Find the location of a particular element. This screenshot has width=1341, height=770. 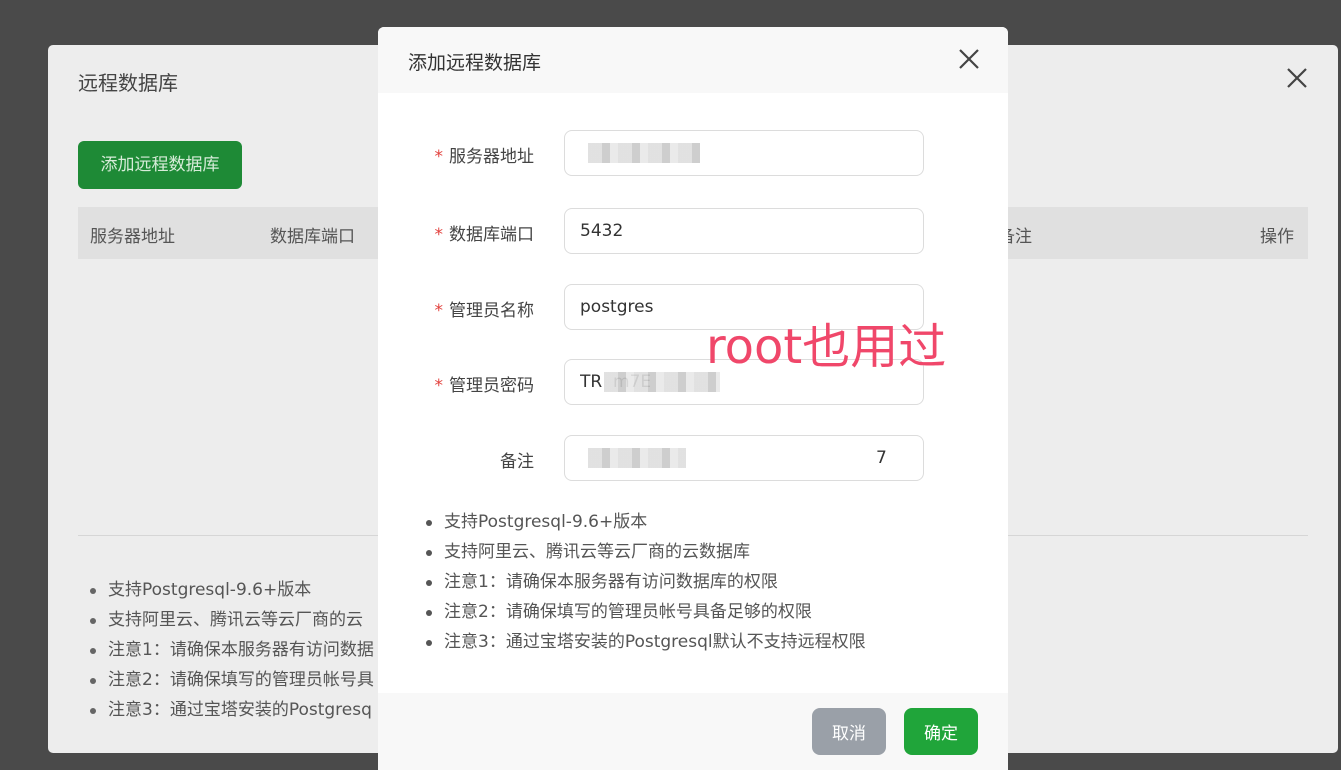

cancel-button: 取消 is located at coordinates (849, 731).